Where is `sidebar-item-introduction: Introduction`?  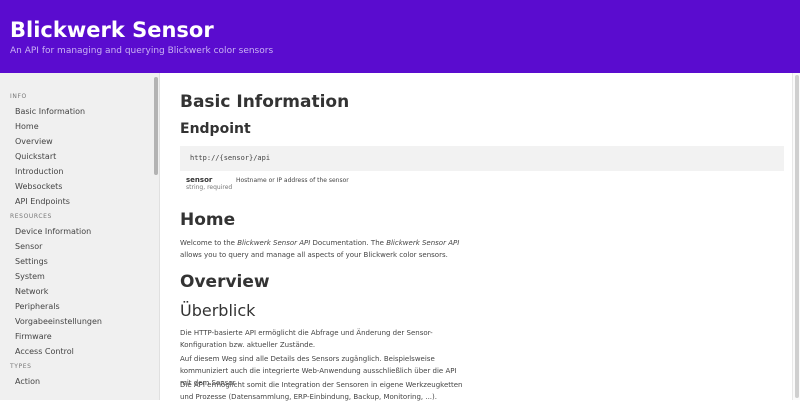 sidebar-item-introduction: Introduction is located at coordinates (79, 171).